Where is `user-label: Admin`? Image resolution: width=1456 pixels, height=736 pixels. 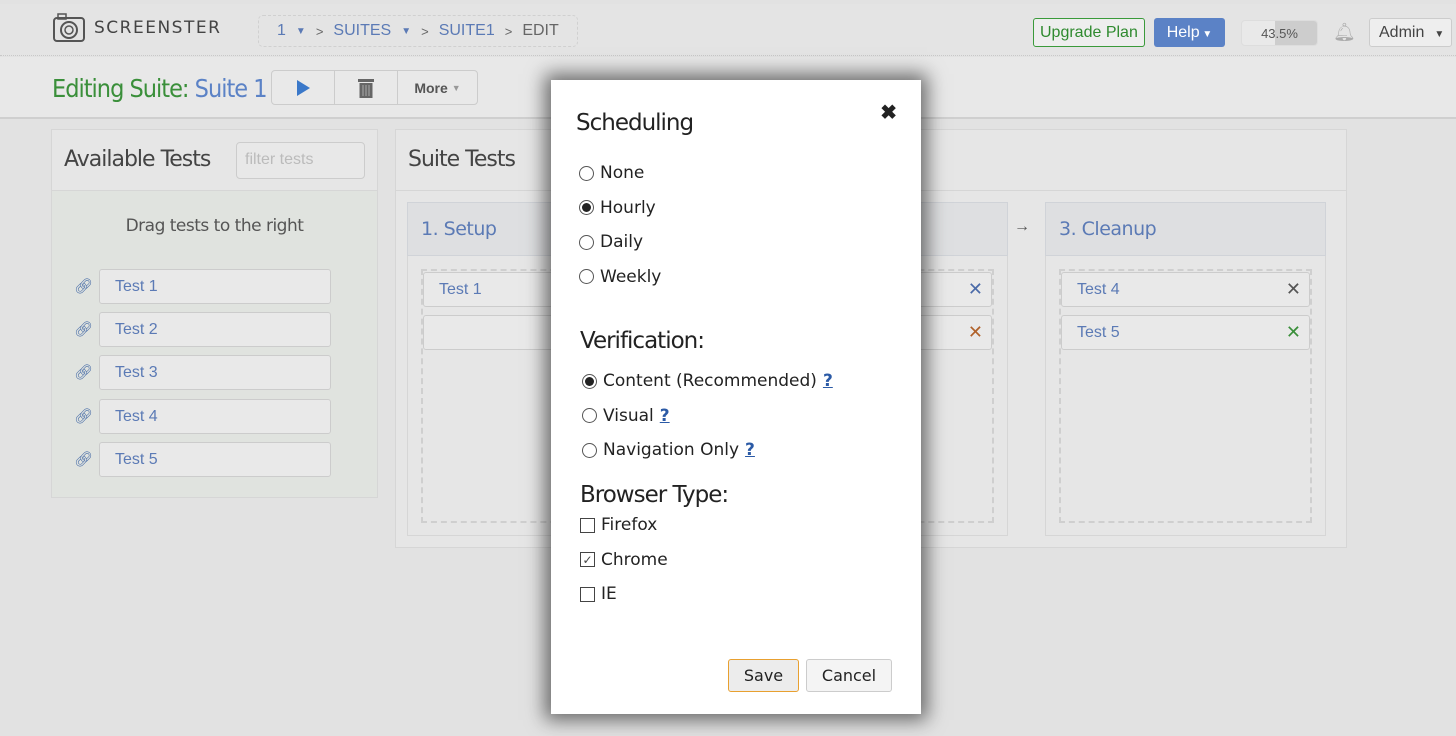 user-label: Admin is located at coordinates (1402, 32).